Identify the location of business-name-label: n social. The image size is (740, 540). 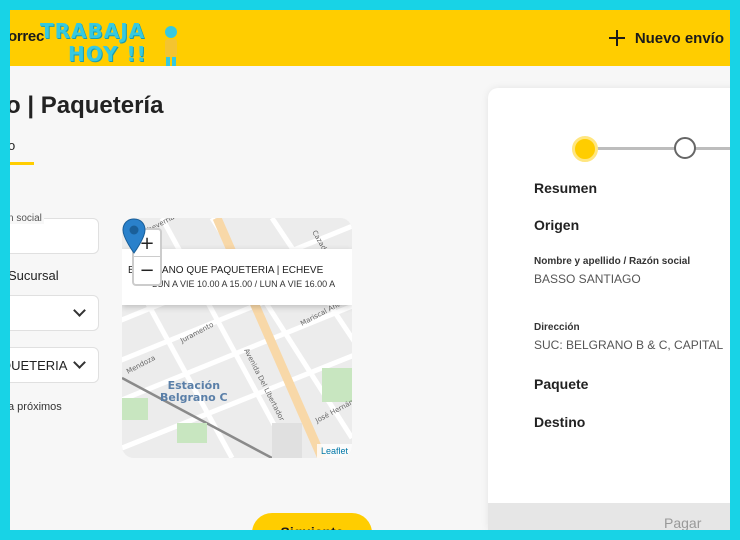
(27, 218).